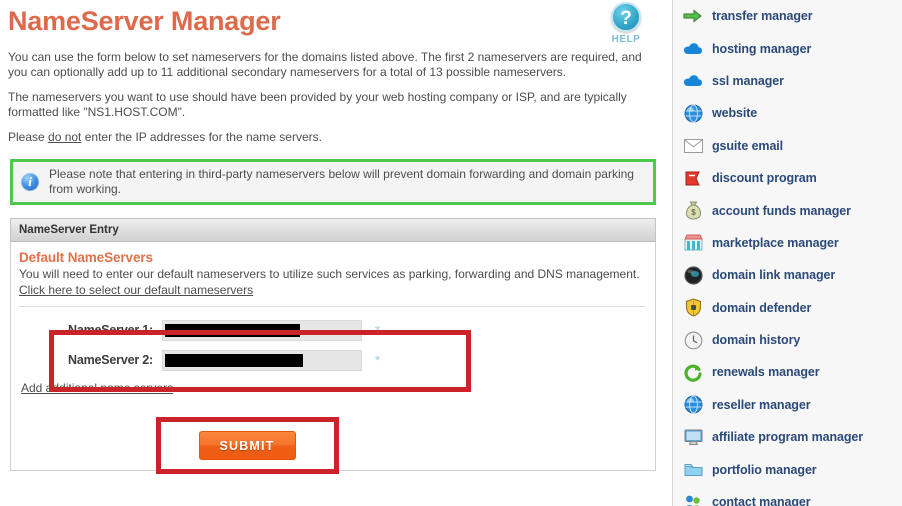 This screenshot has height=506, width=902. What do you see at coordinates (626, 39) in the screenshot?
I see `help-label: HELP` at bounding box center [626, 39].